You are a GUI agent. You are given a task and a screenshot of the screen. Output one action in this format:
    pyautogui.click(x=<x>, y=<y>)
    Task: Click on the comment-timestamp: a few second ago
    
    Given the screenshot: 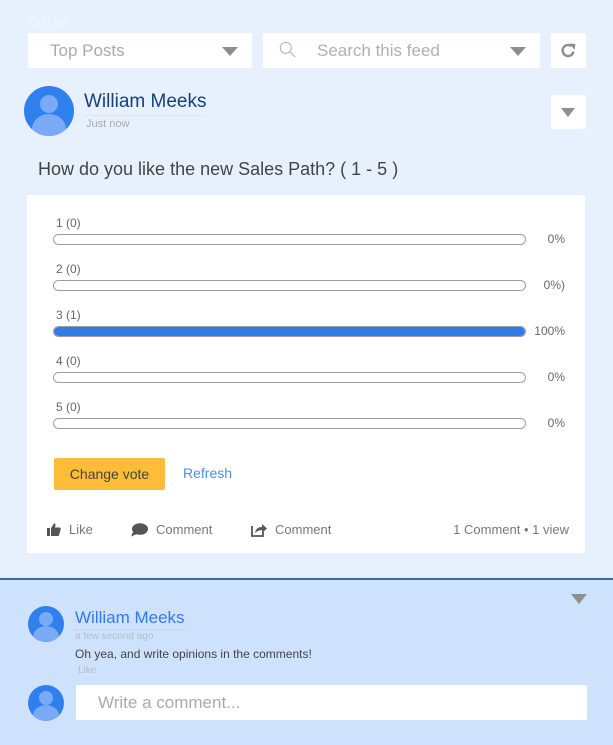 What is the action you would take?
    pyautogui.click(x=114, y=636)
    